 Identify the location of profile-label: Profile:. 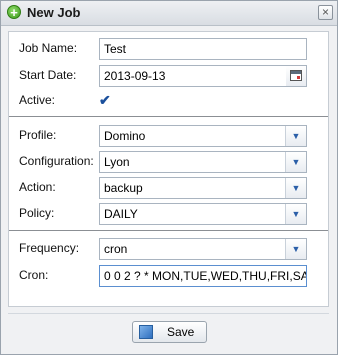
(38, 135).